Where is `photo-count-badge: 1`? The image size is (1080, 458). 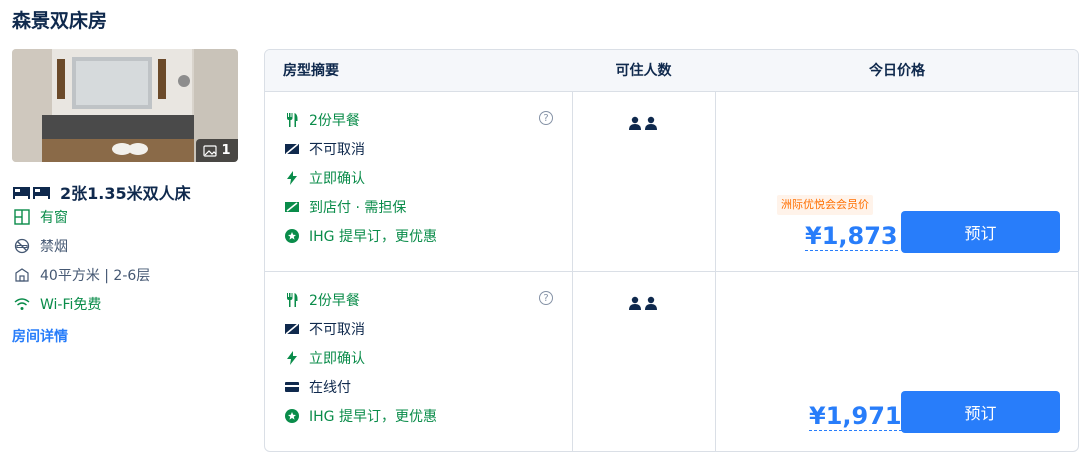
photo-count-badge: 1 is located at coordinates (217, 150).